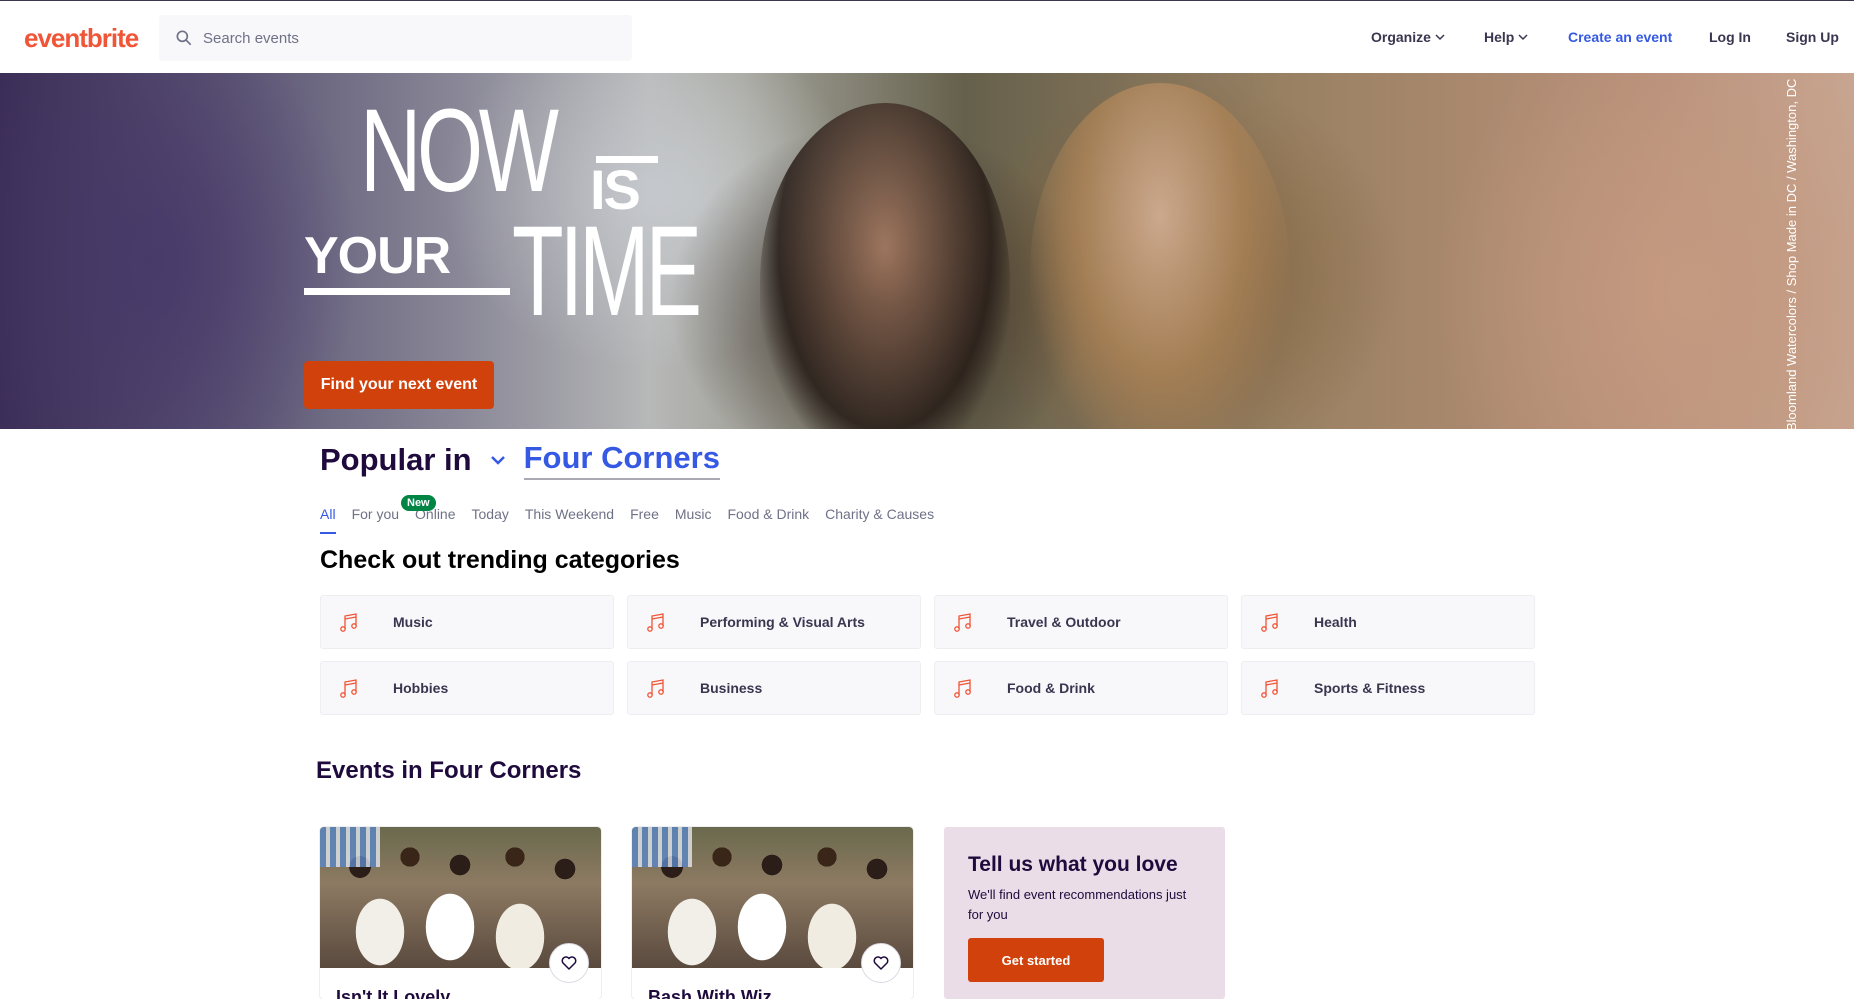  I want to click on event-title: Isn't It Lovely, so click(393, 993).